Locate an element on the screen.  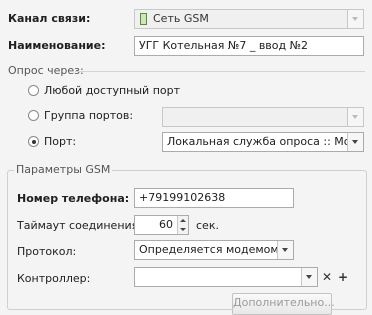
controller-select is located at coordinates (226, 277).